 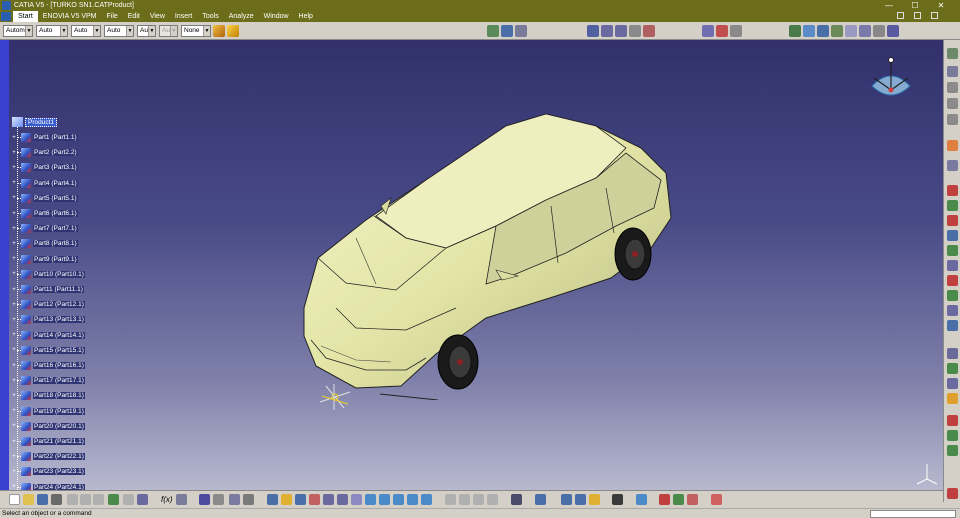 What do you see at coordinates (35, 122) in the screenshot?
I see `tree-root: Product1` at bounding box center [35, 122].